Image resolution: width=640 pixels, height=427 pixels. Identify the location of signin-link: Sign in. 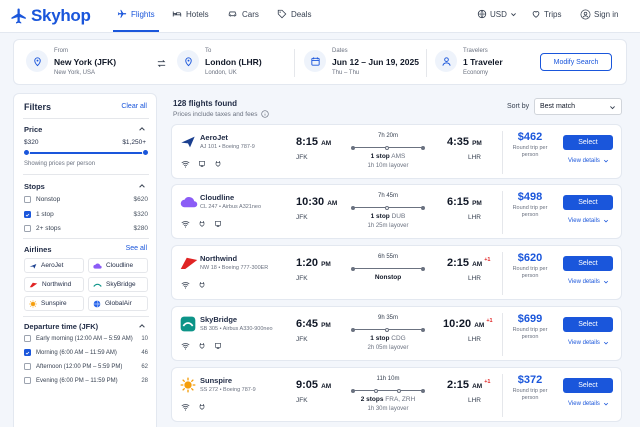
(599, 14).